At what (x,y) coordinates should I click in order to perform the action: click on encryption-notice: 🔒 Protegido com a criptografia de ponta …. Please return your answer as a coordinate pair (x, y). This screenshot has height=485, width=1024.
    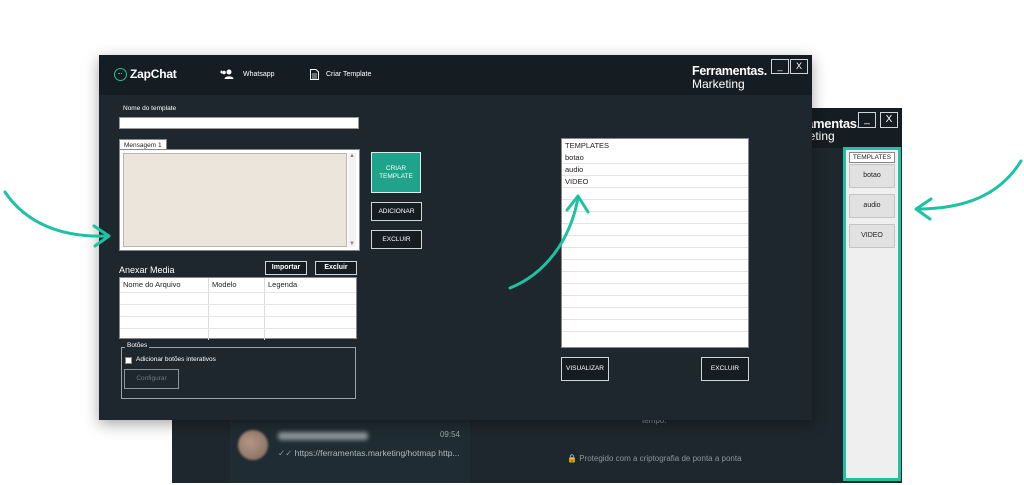
    Looking at the image, I should click on (654, 458).